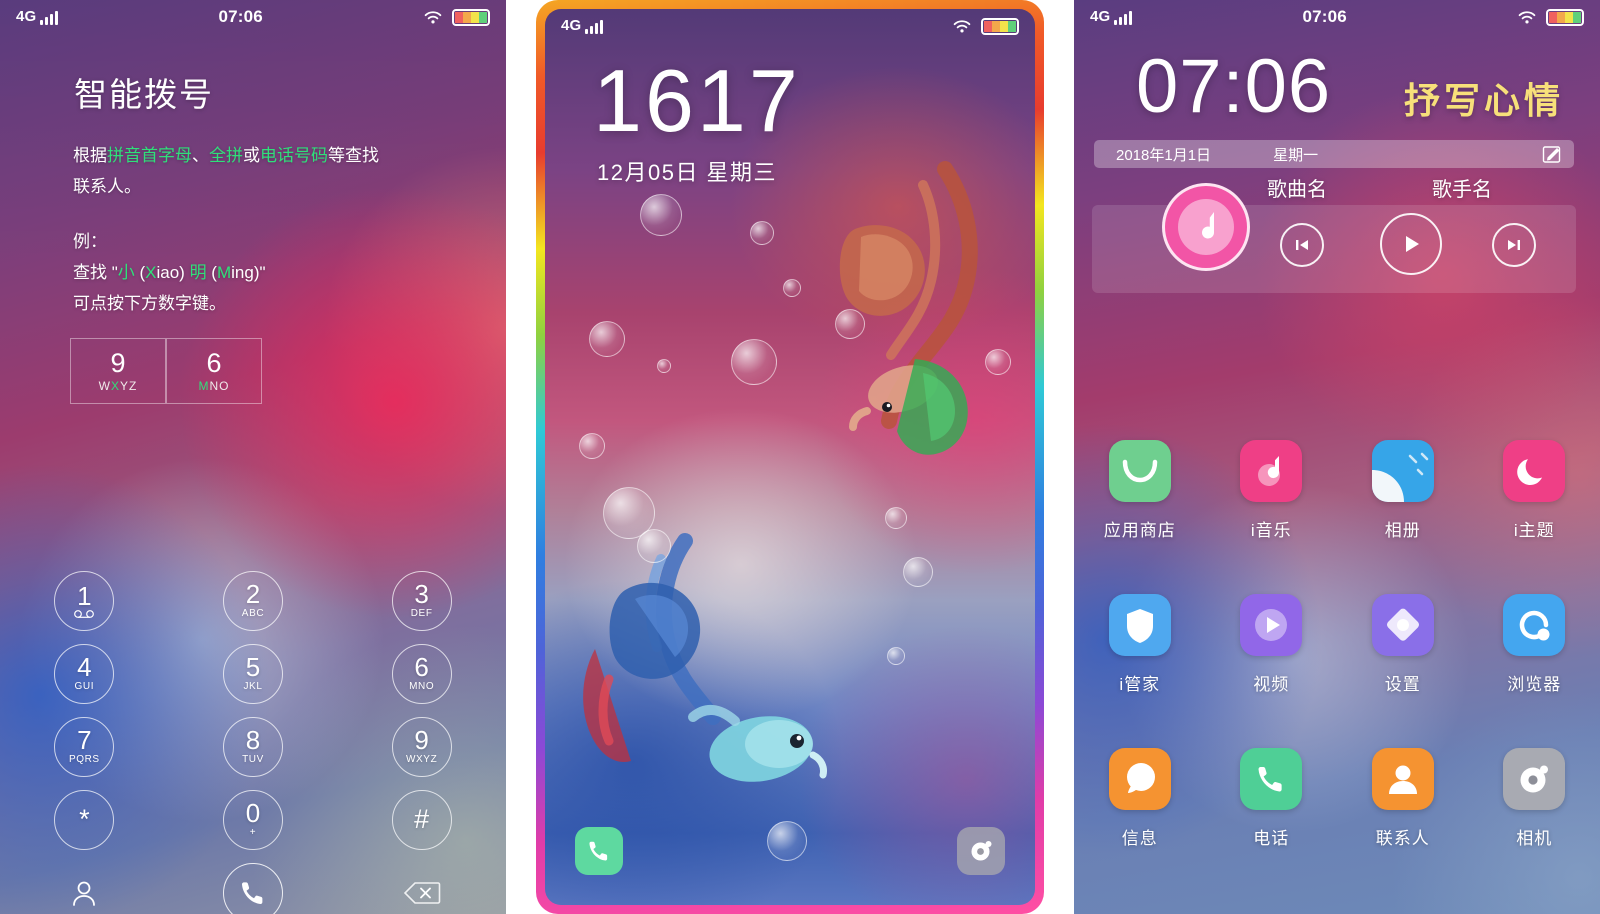 This screenshot has height=914, width=1600. I want to click on dial-key-9-letters: WXYZ, so click(421, 759).